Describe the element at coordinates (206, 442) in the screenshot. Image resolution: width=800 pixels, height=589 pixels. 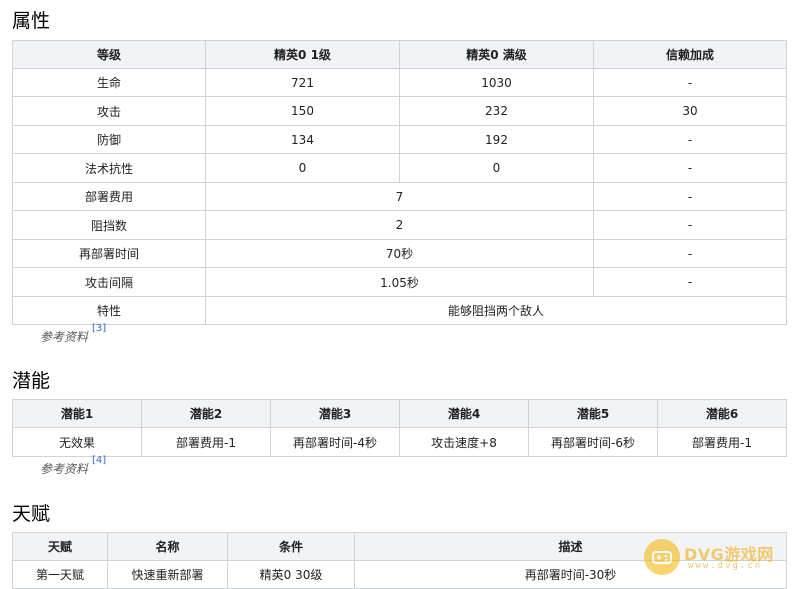
I see `potential-2-value: 部署费用-1` at that location.